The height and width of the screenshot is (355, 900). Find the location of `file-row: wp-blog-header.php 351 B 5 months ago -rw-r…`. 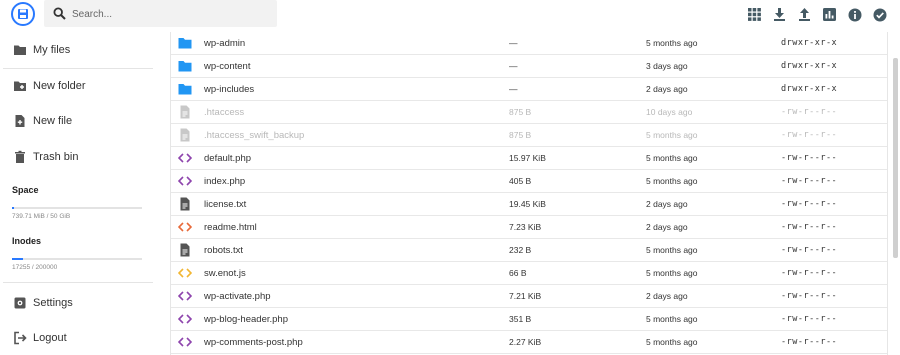

file-row: wp-blog-header.php 351 B 5 months ago -rw-r… is located at coordinates (529, 319).